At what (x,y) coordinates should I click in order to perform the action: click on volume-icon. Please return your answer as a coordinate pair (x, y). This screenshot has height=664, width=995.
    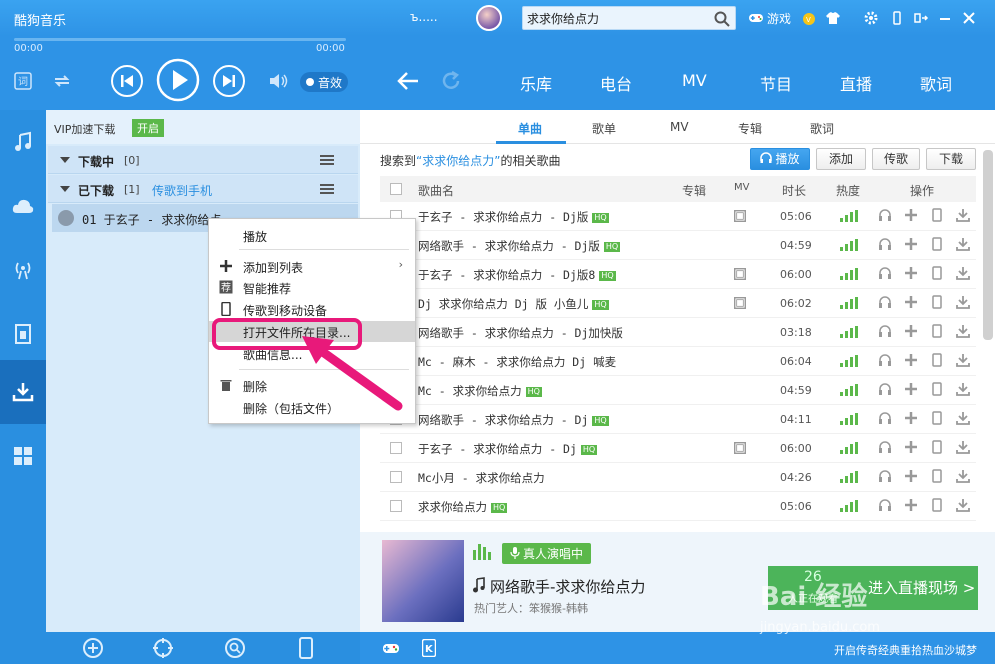
    Looking at the image, I should click on (279, 81).